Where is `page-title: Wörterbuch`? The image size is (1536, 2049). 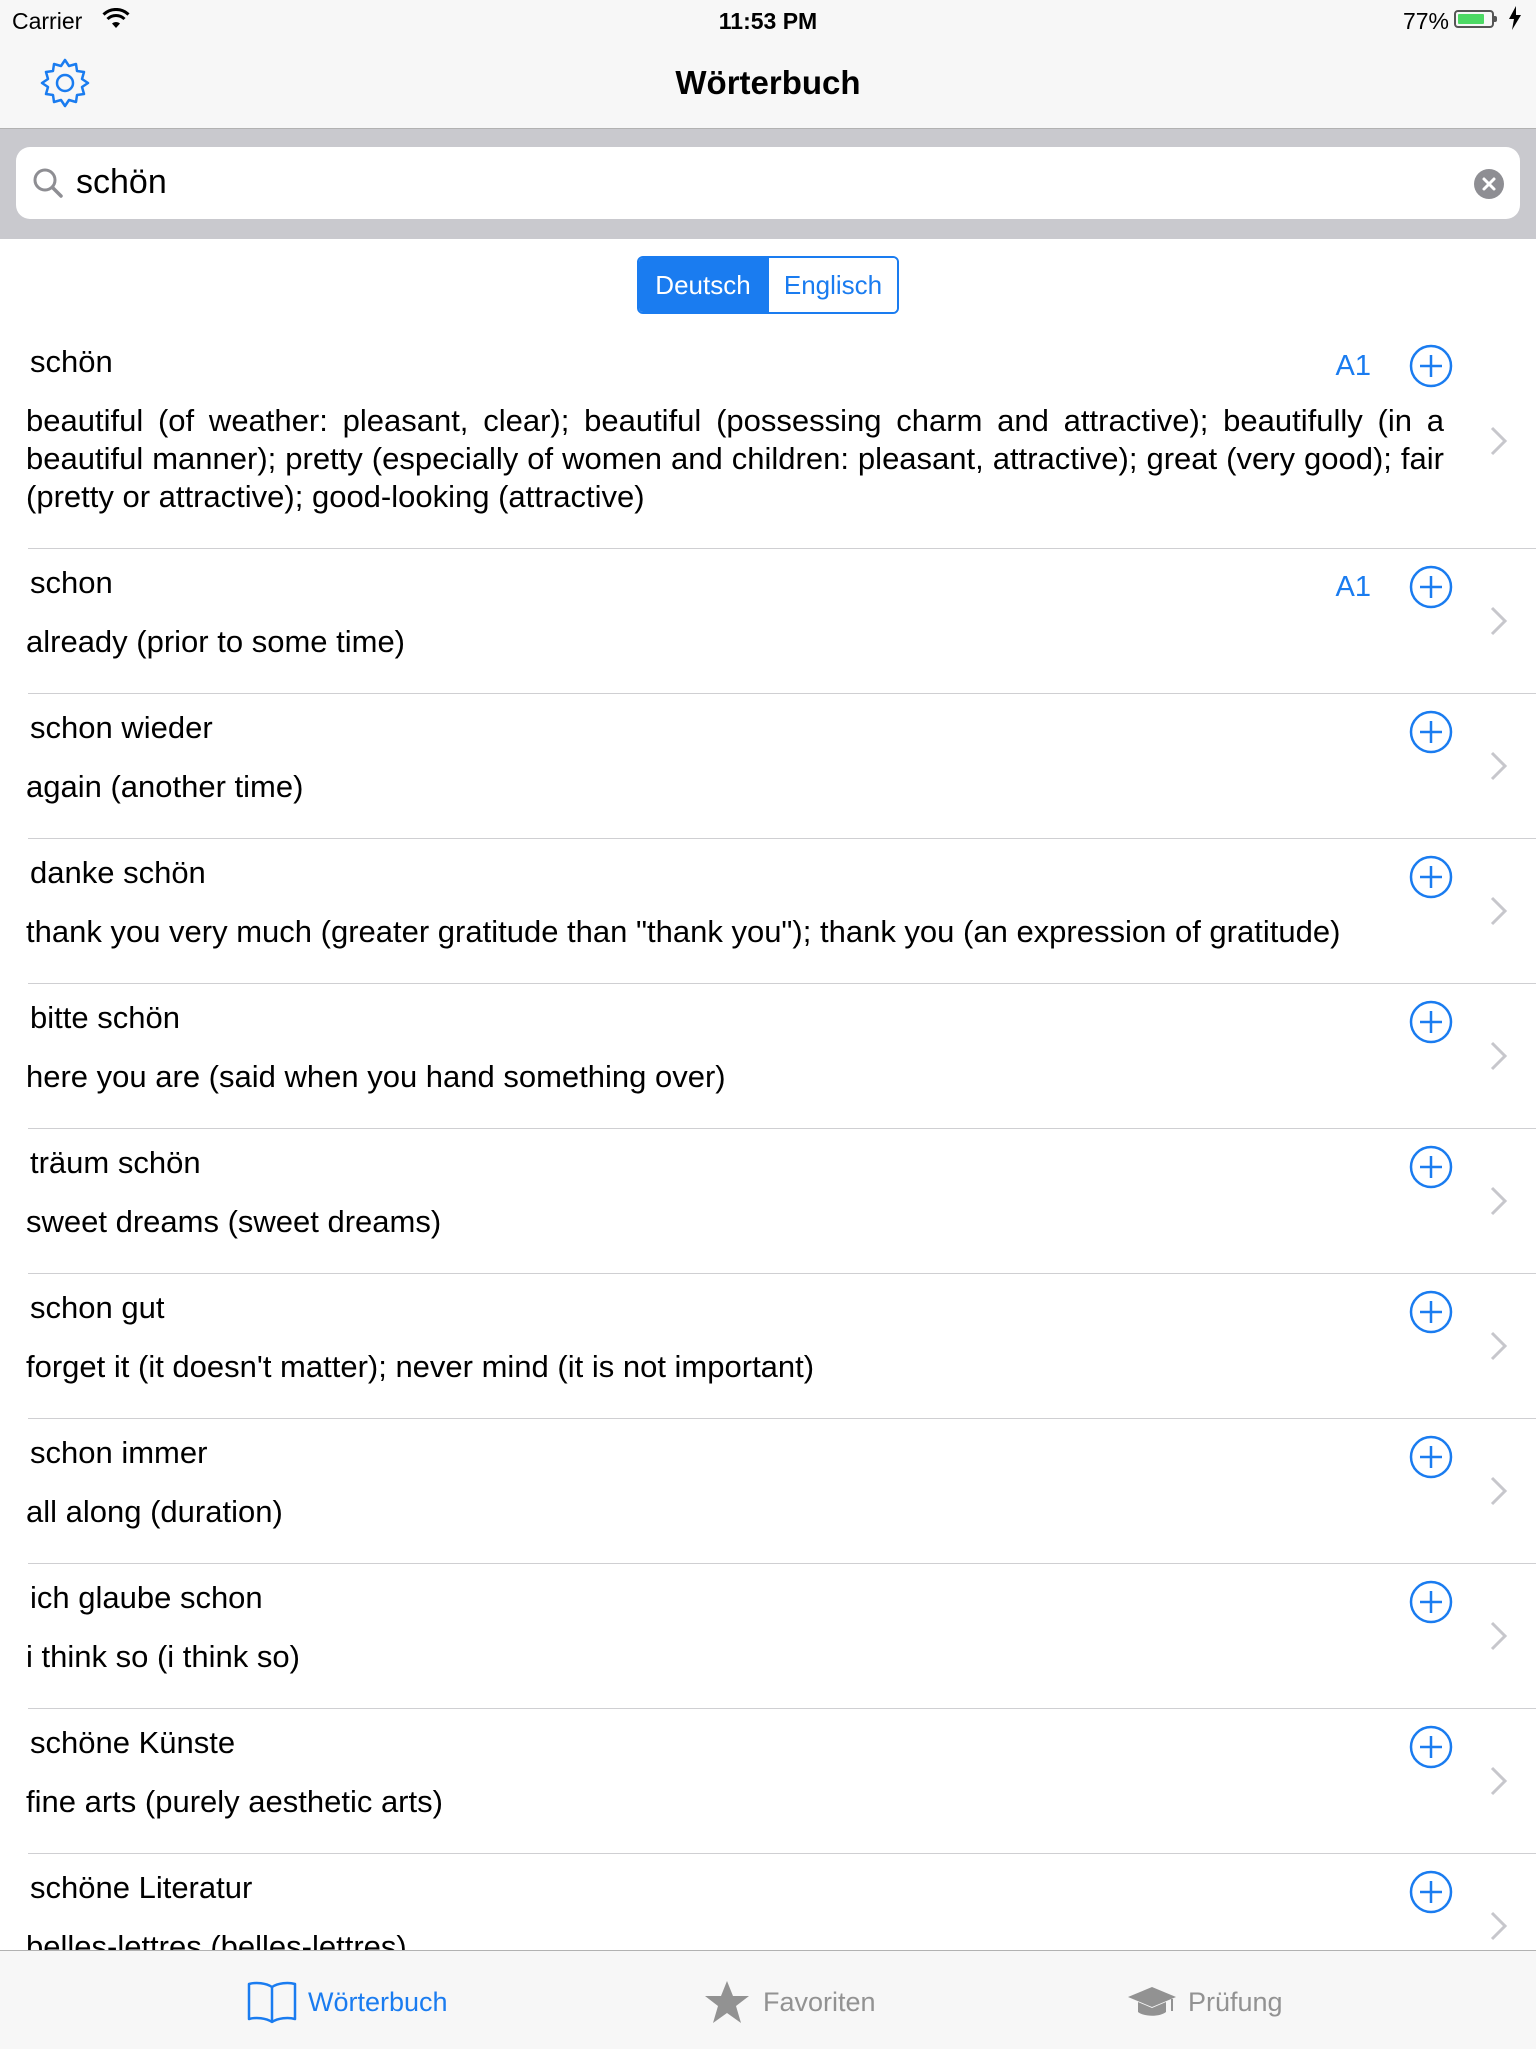 page-title: Wörterbuch is located at coordinates (768, 82).